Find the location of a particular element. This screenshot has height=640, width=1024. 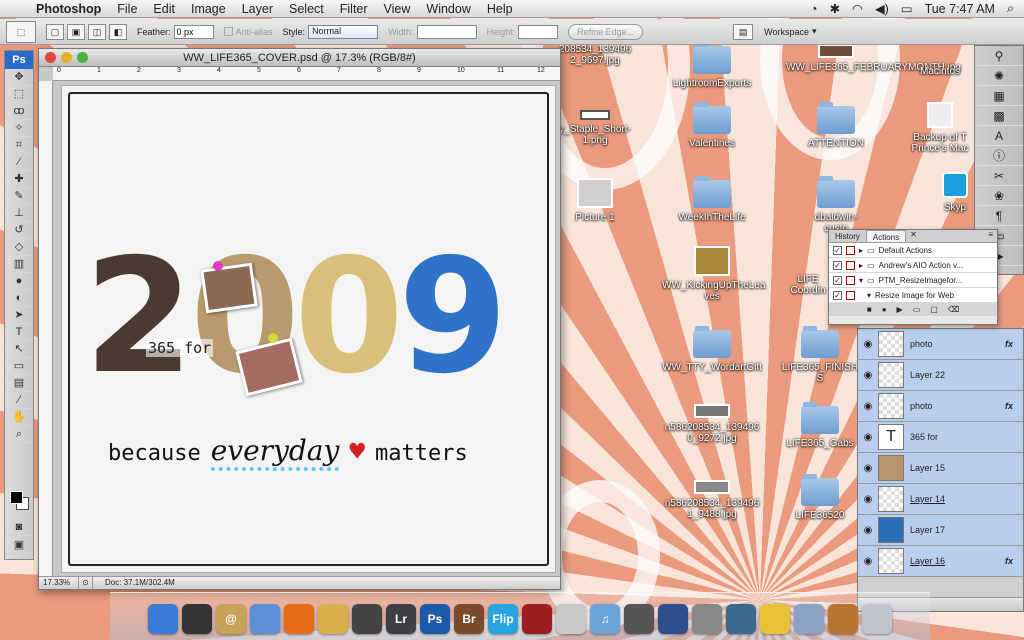

subtract-selection-icon: ◫ is located at coordinates (97, 31).